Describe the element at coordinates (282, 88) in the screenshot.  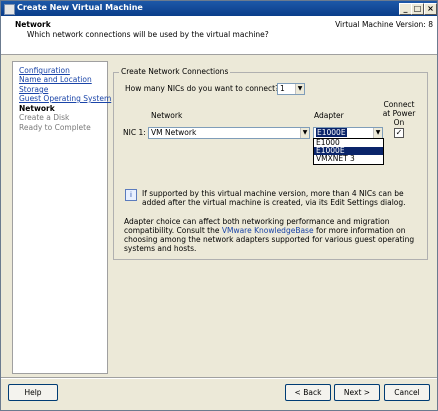
I see `nic-count-value: 1` at that location.